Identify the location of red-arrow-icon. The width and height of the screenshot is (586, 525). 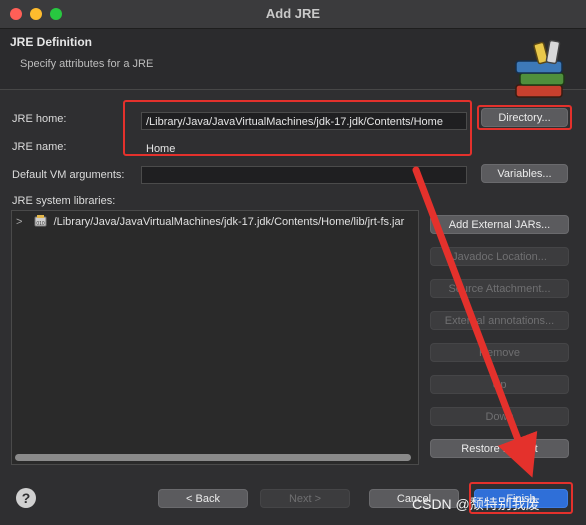
(475, 322).